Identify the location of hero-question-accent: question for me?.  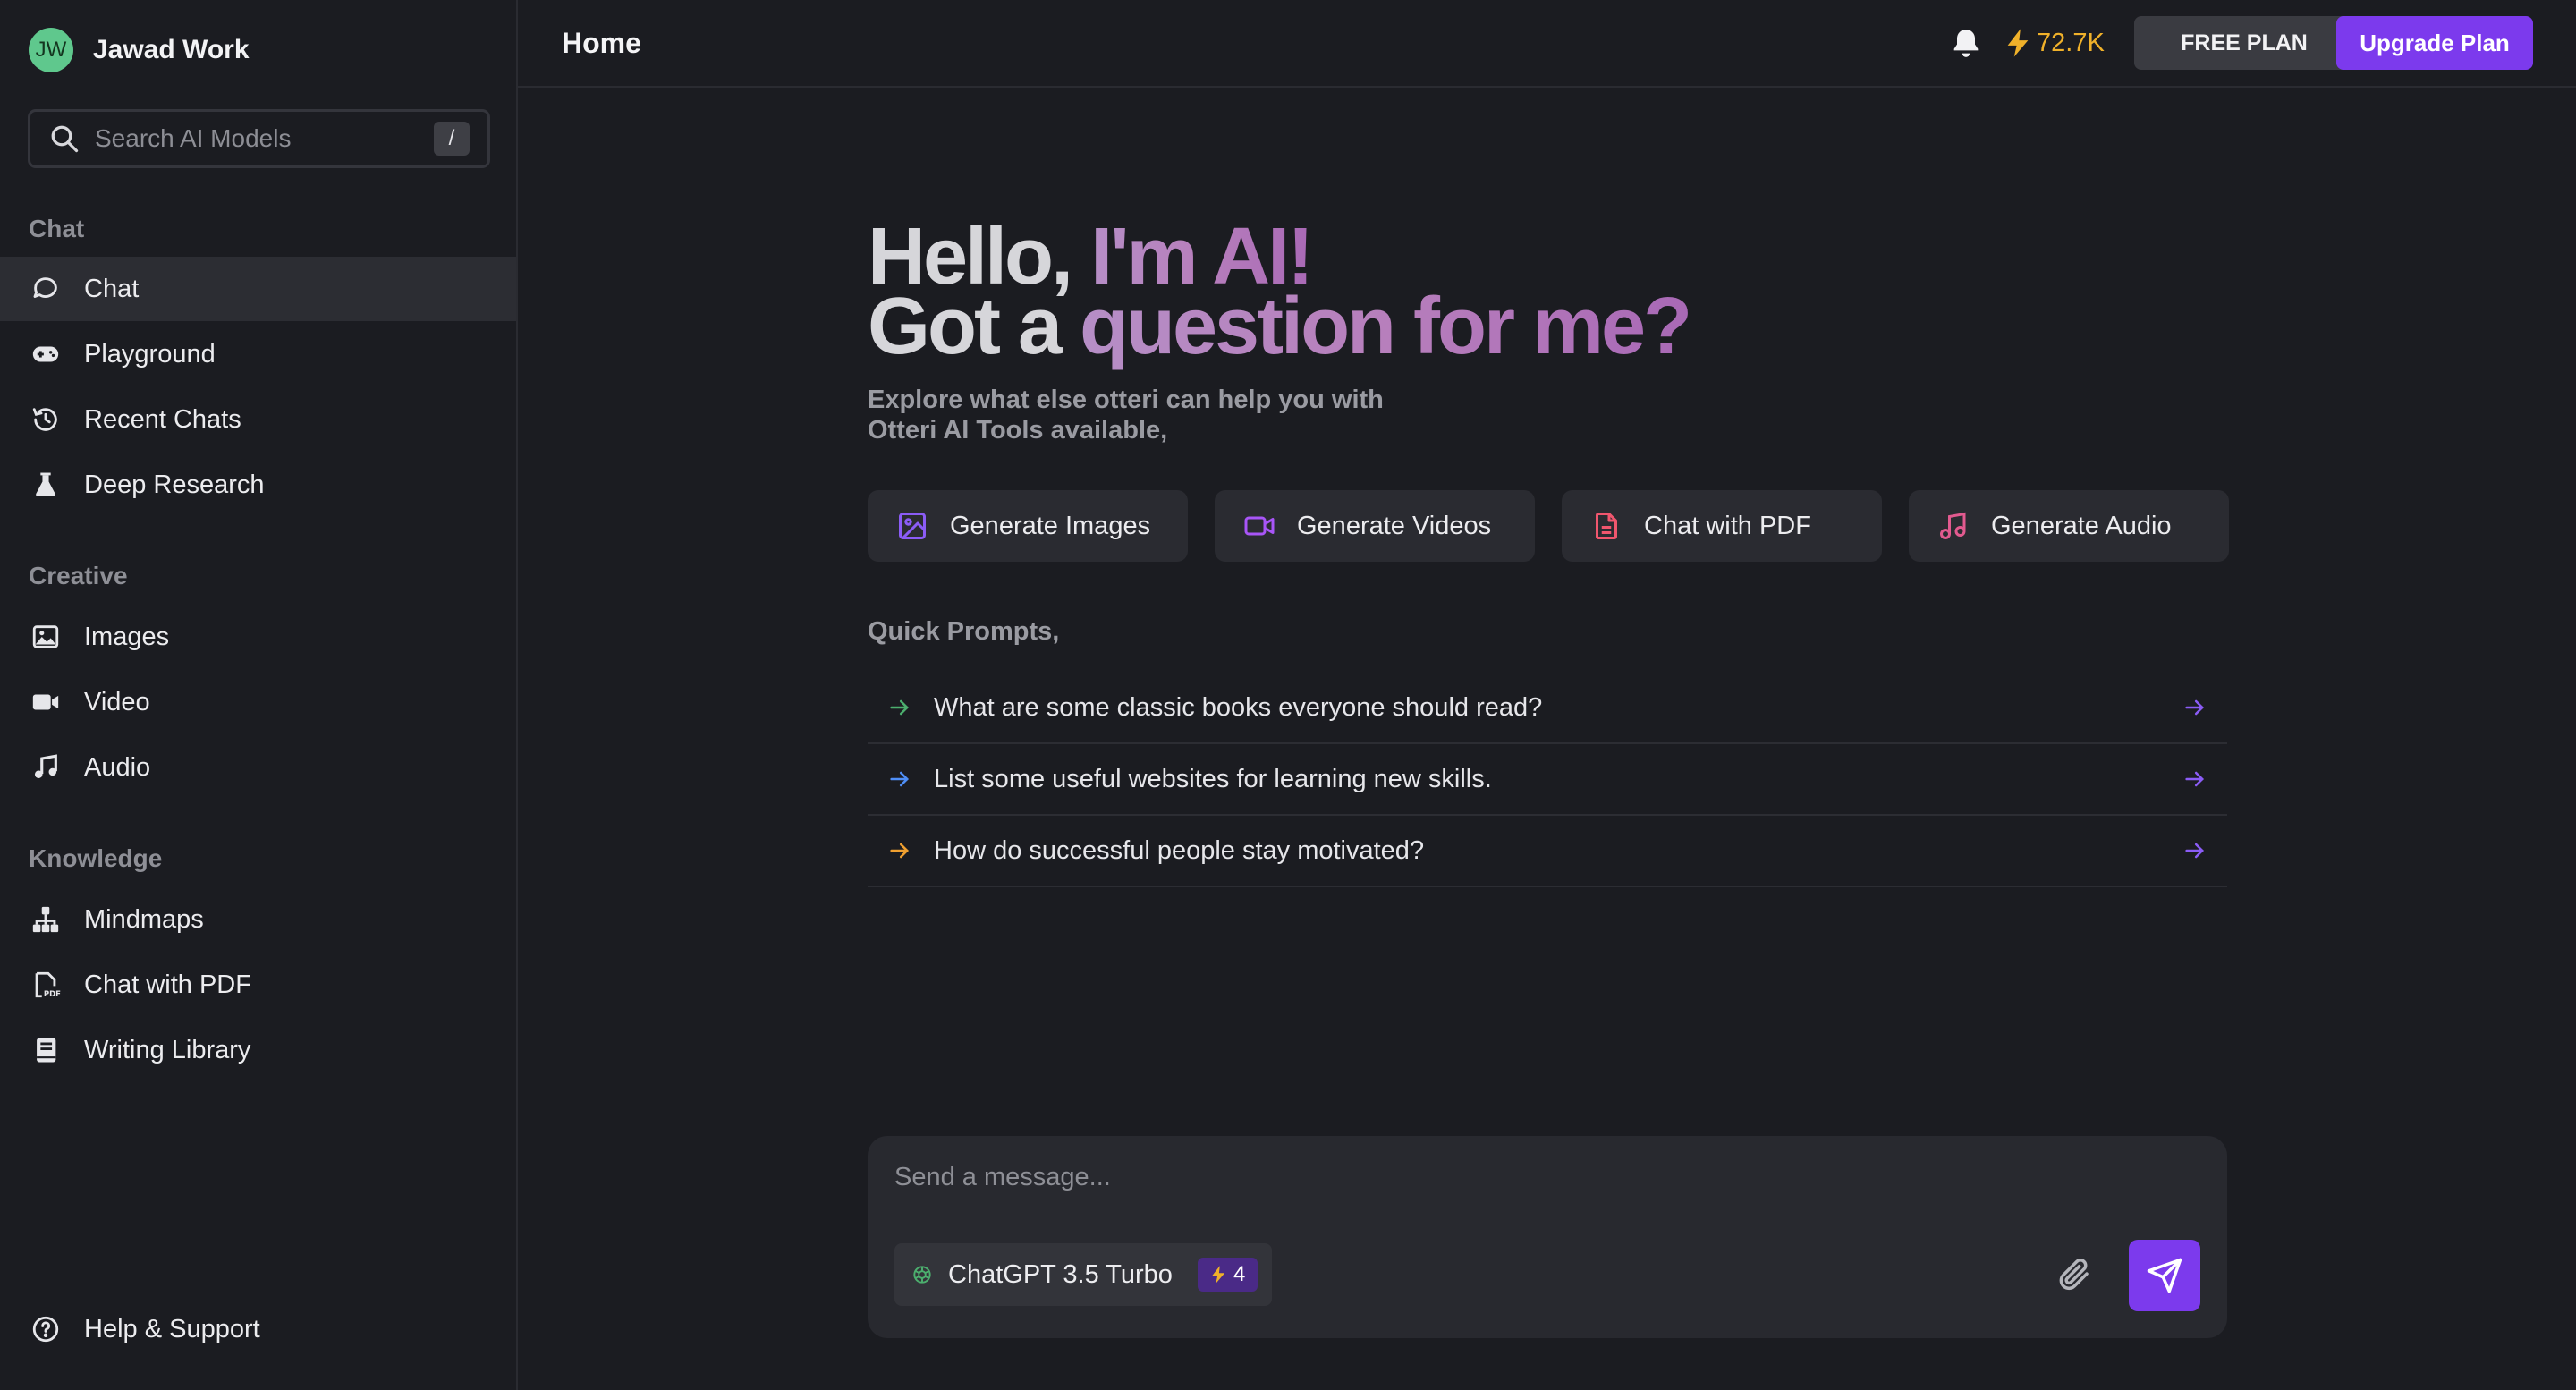
(1386, 326).